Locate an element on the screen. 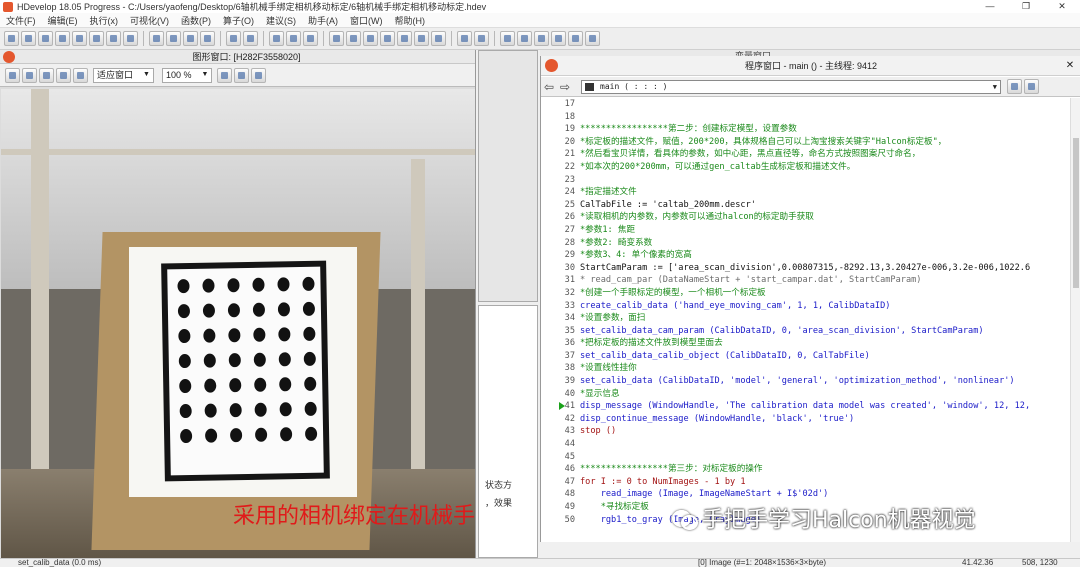 This screenshot has width=1080, height=567. menu-help: 帮助(H) is located at coordinates (410, 20).